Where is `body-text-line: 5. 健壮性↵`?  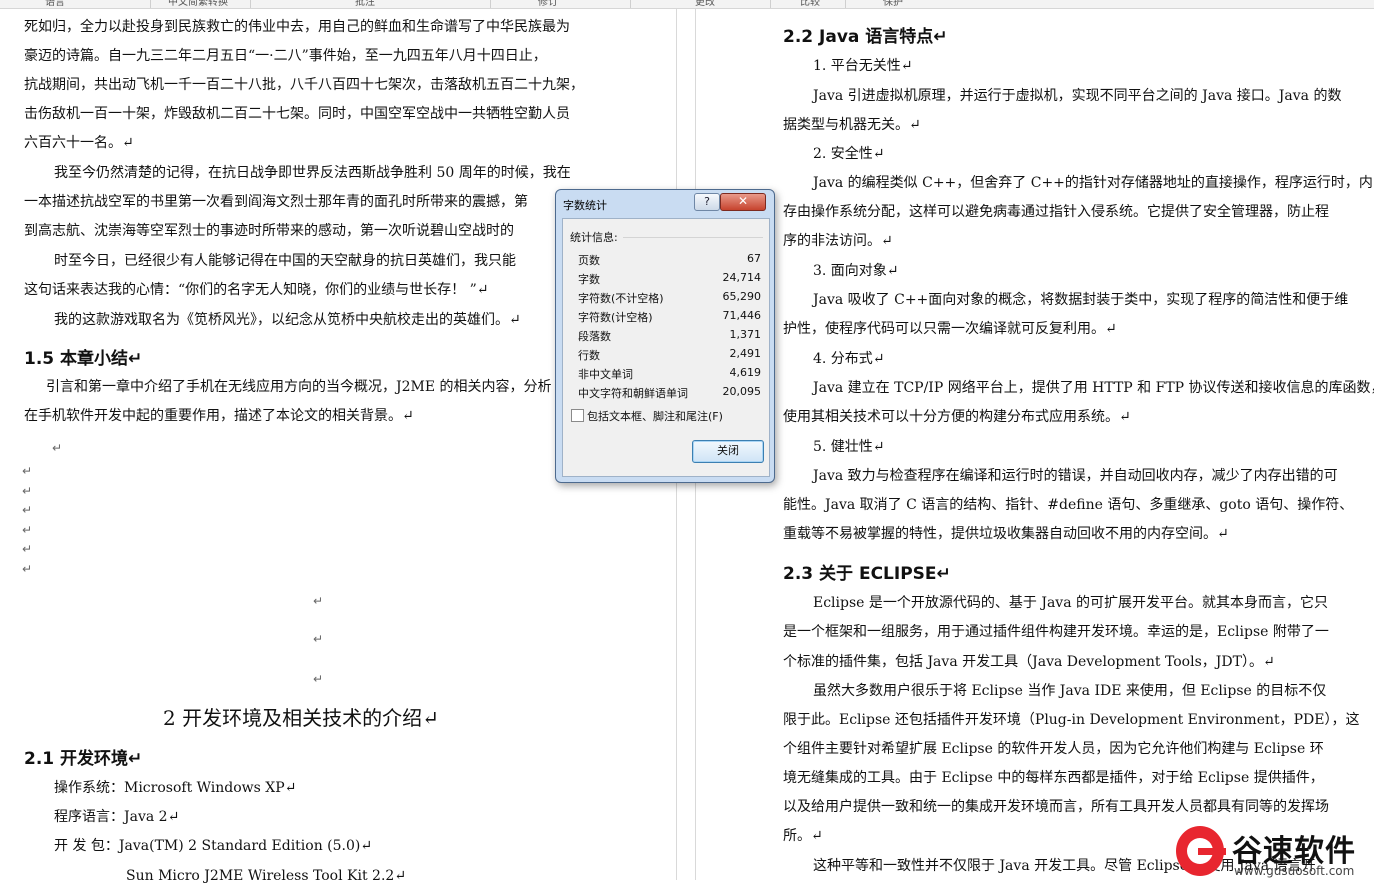 body-text-line: 5. 健壮性↵ is located at coordinates (849, 447).